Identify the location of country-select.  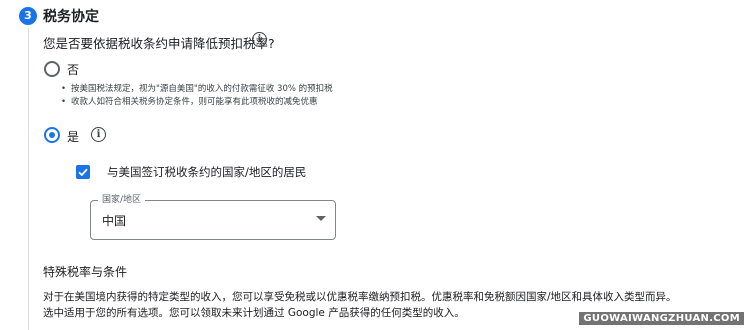
(213, 220).